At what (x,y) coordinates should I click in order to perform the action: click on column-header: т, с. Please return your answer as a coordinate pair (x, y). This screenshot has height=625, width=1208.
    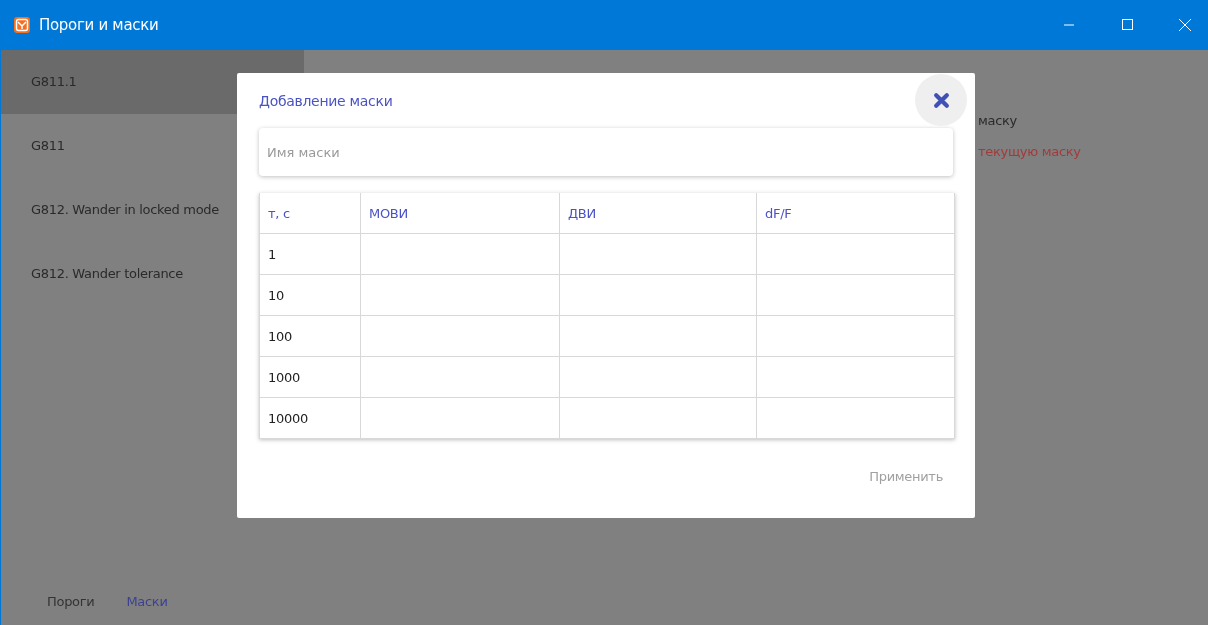
    Looking at the image, I should click on (310, 213).